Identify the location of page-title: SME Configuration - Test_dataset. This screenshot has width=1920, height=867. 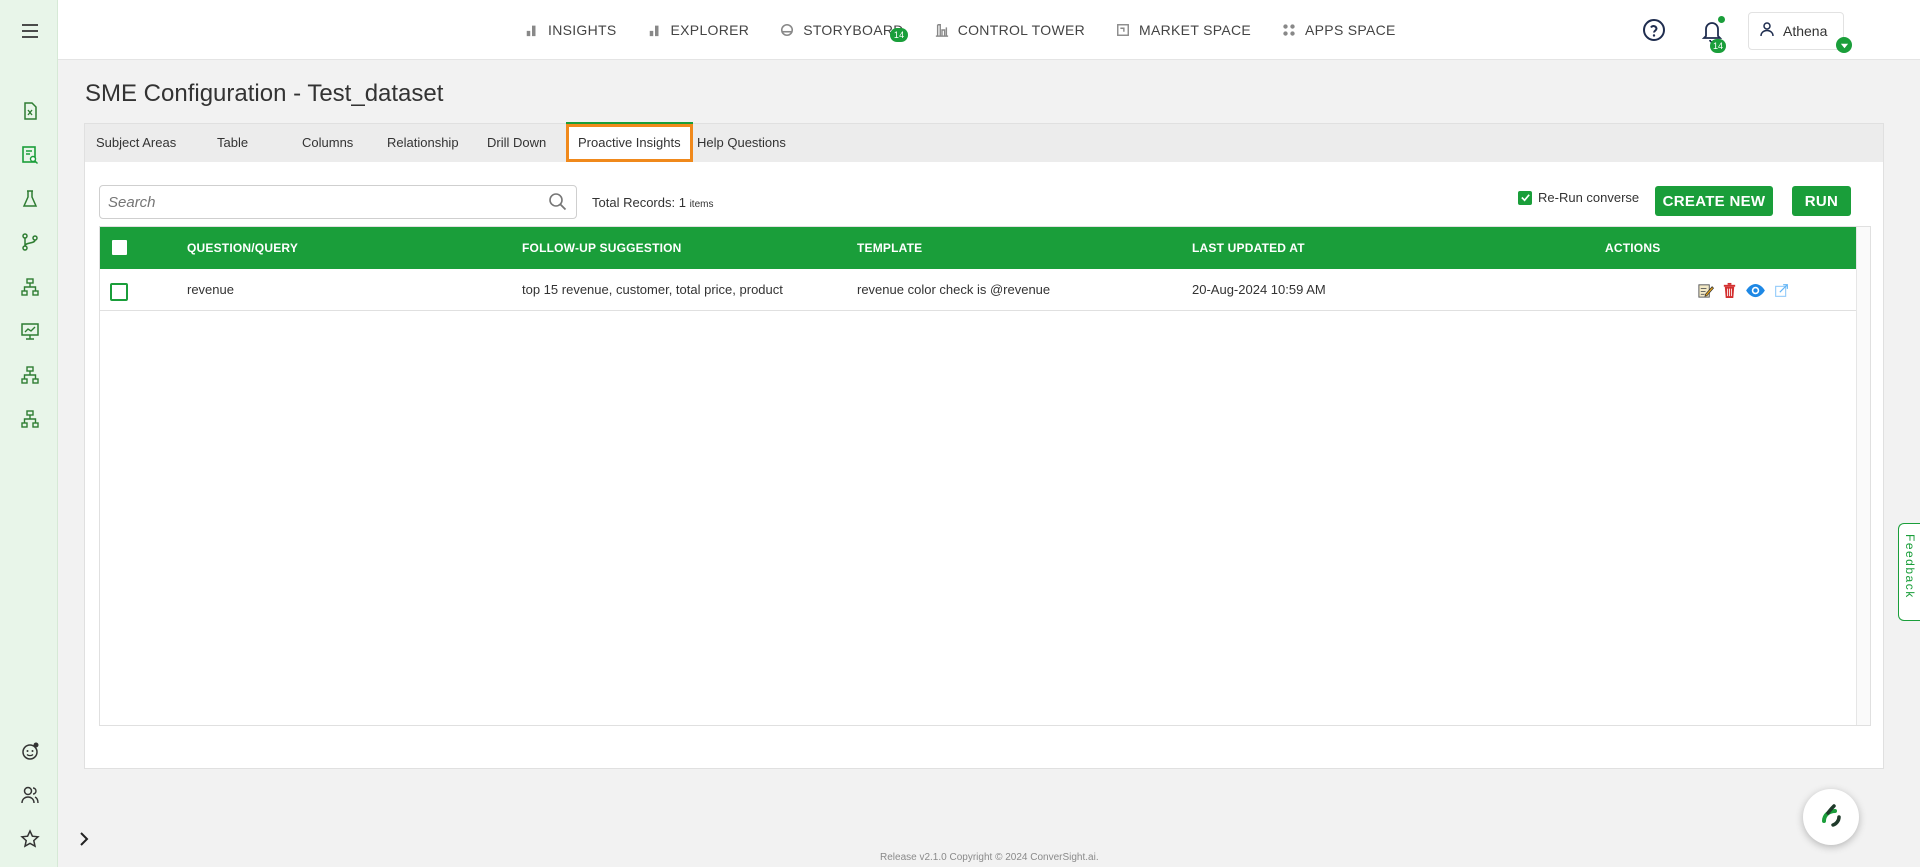
(264, 93).